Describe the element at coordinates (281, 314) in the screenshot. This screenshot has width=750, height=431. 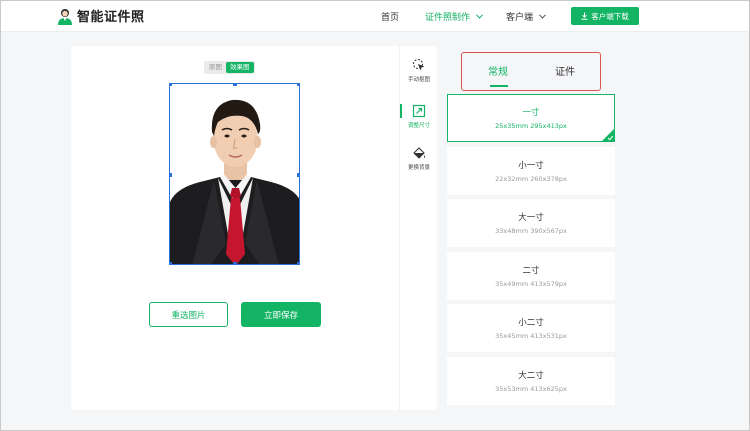
I see `save-now-button: 立即保存` at that location.